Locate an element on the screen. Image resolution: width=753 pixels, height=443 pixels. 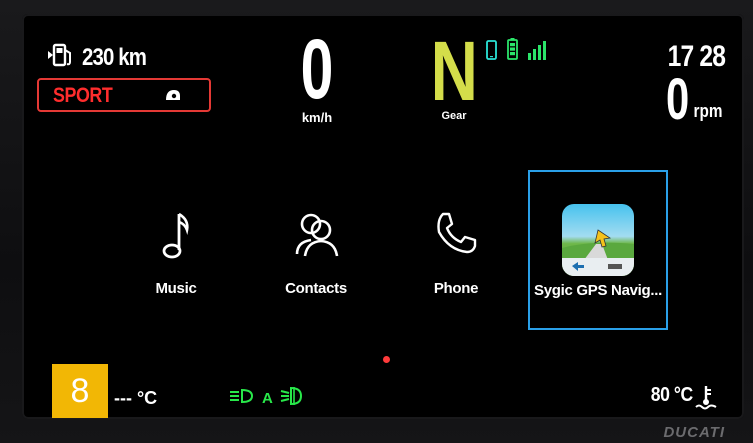
headlight-icon is located at coordinates (242, 398).